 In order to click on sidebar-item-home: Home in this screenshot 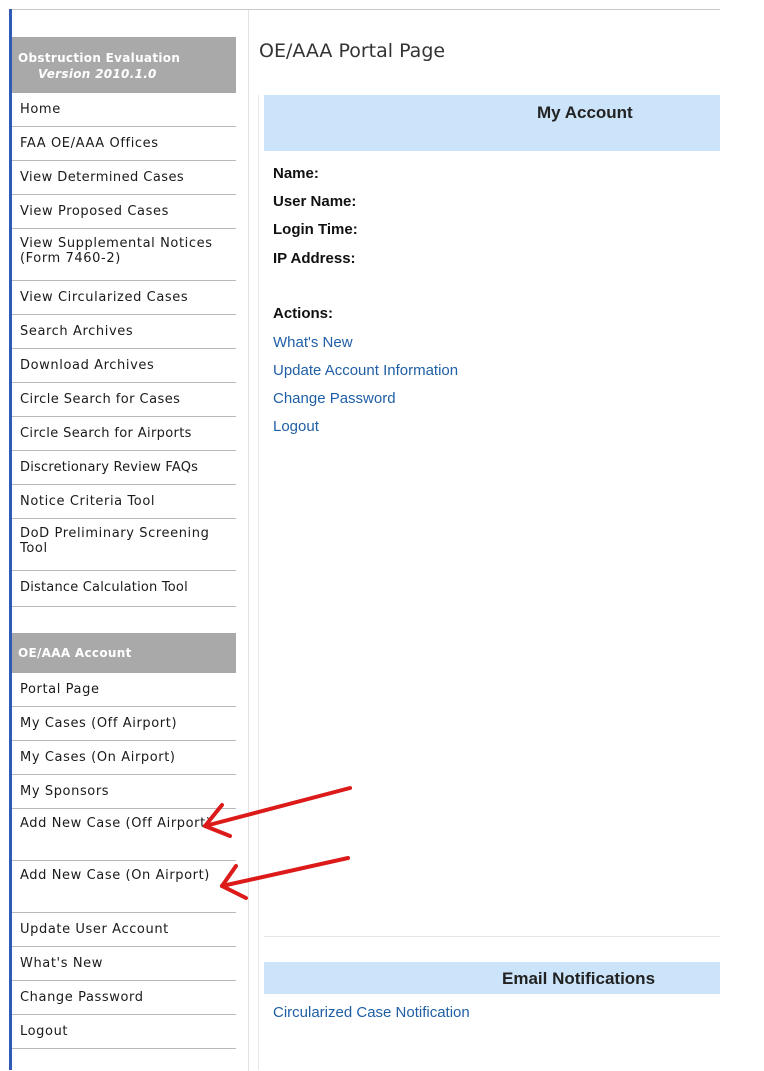, I will do `click(124, 110)`.